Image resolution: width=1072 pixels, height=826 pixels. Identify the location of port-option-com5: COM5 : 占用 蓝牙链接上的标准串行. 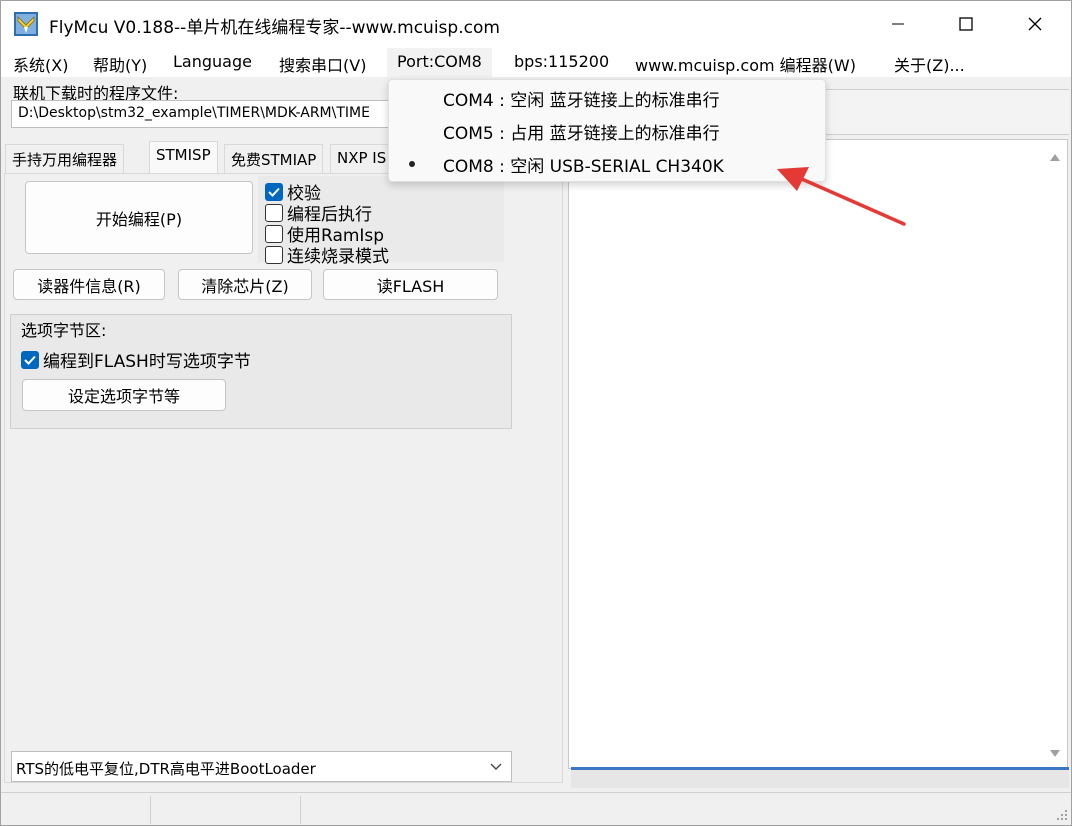
(581, 131).